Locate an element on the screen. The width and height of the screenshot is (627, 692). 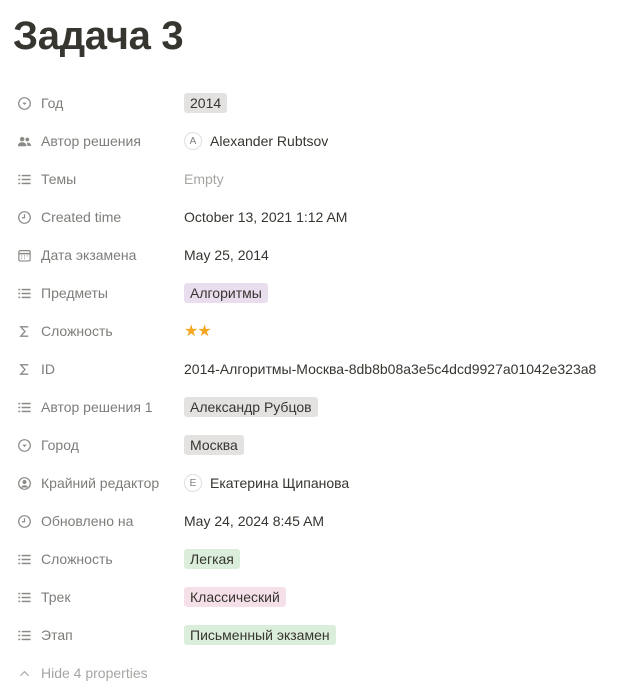
property-label-text: Город is located at coordinates (60, 445).